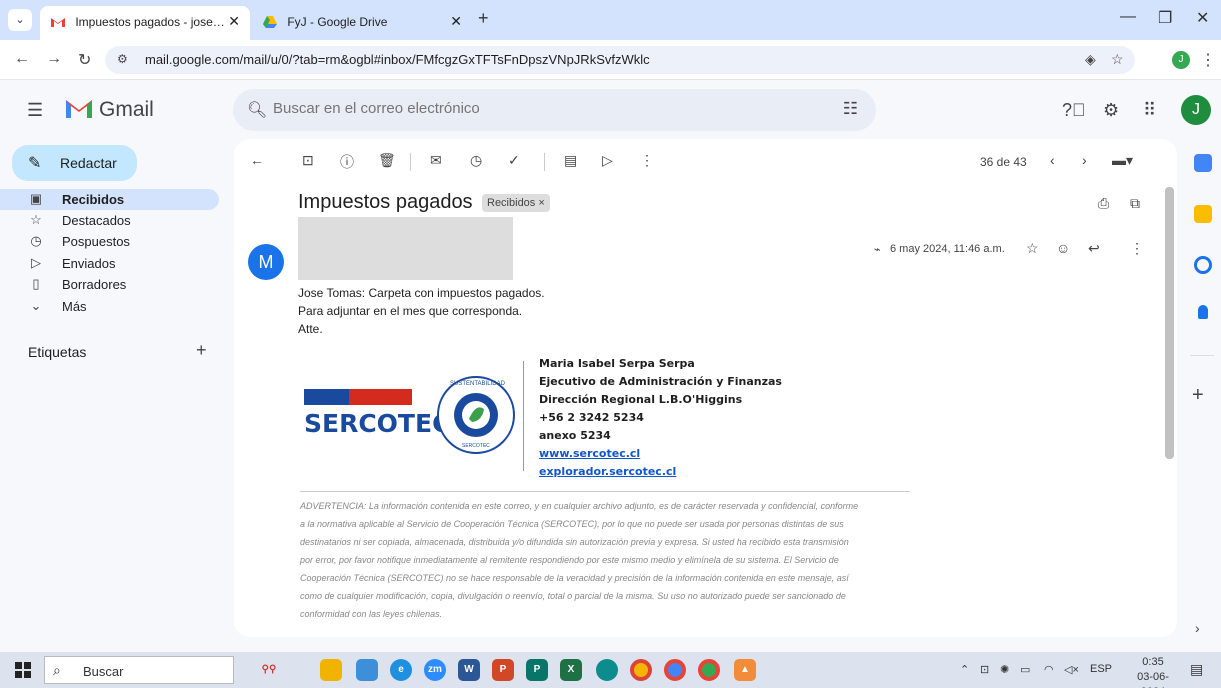 The image size is (1221, 688). What do you see at coordinates (570, 160) in the screenshot?
I see `move-to-icon: ▤` at bounding box center [570, 160].